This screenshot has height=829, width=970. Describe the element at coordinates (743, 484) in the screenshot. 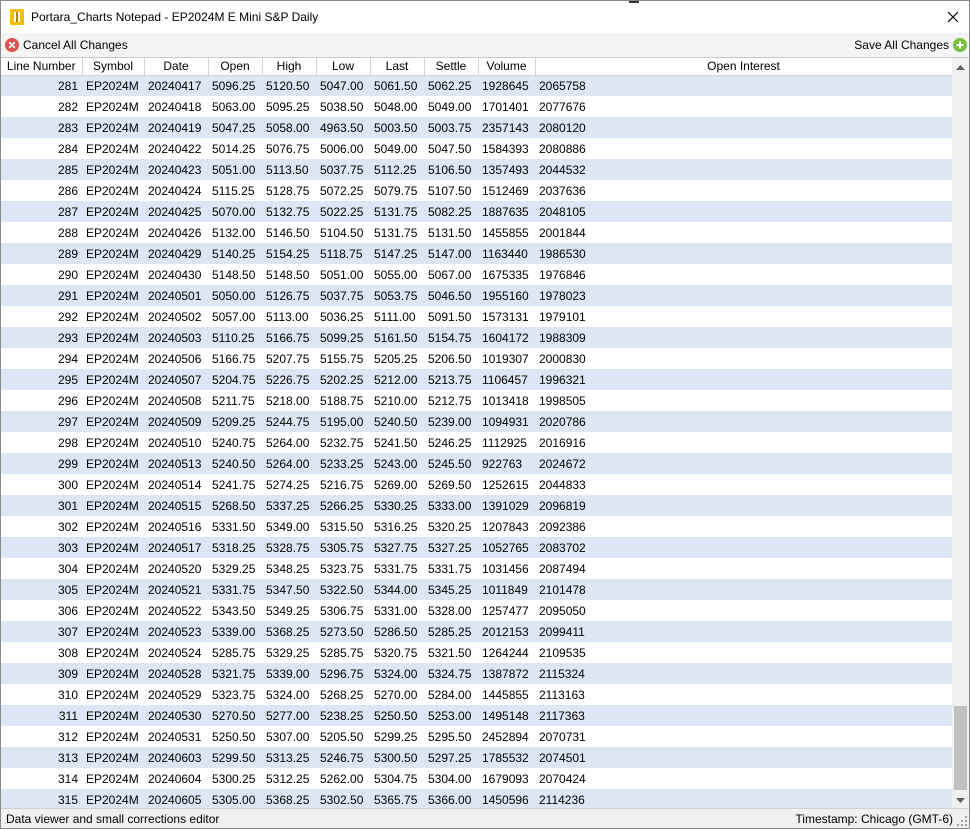

I see `table-cell: 2044833` at that location.